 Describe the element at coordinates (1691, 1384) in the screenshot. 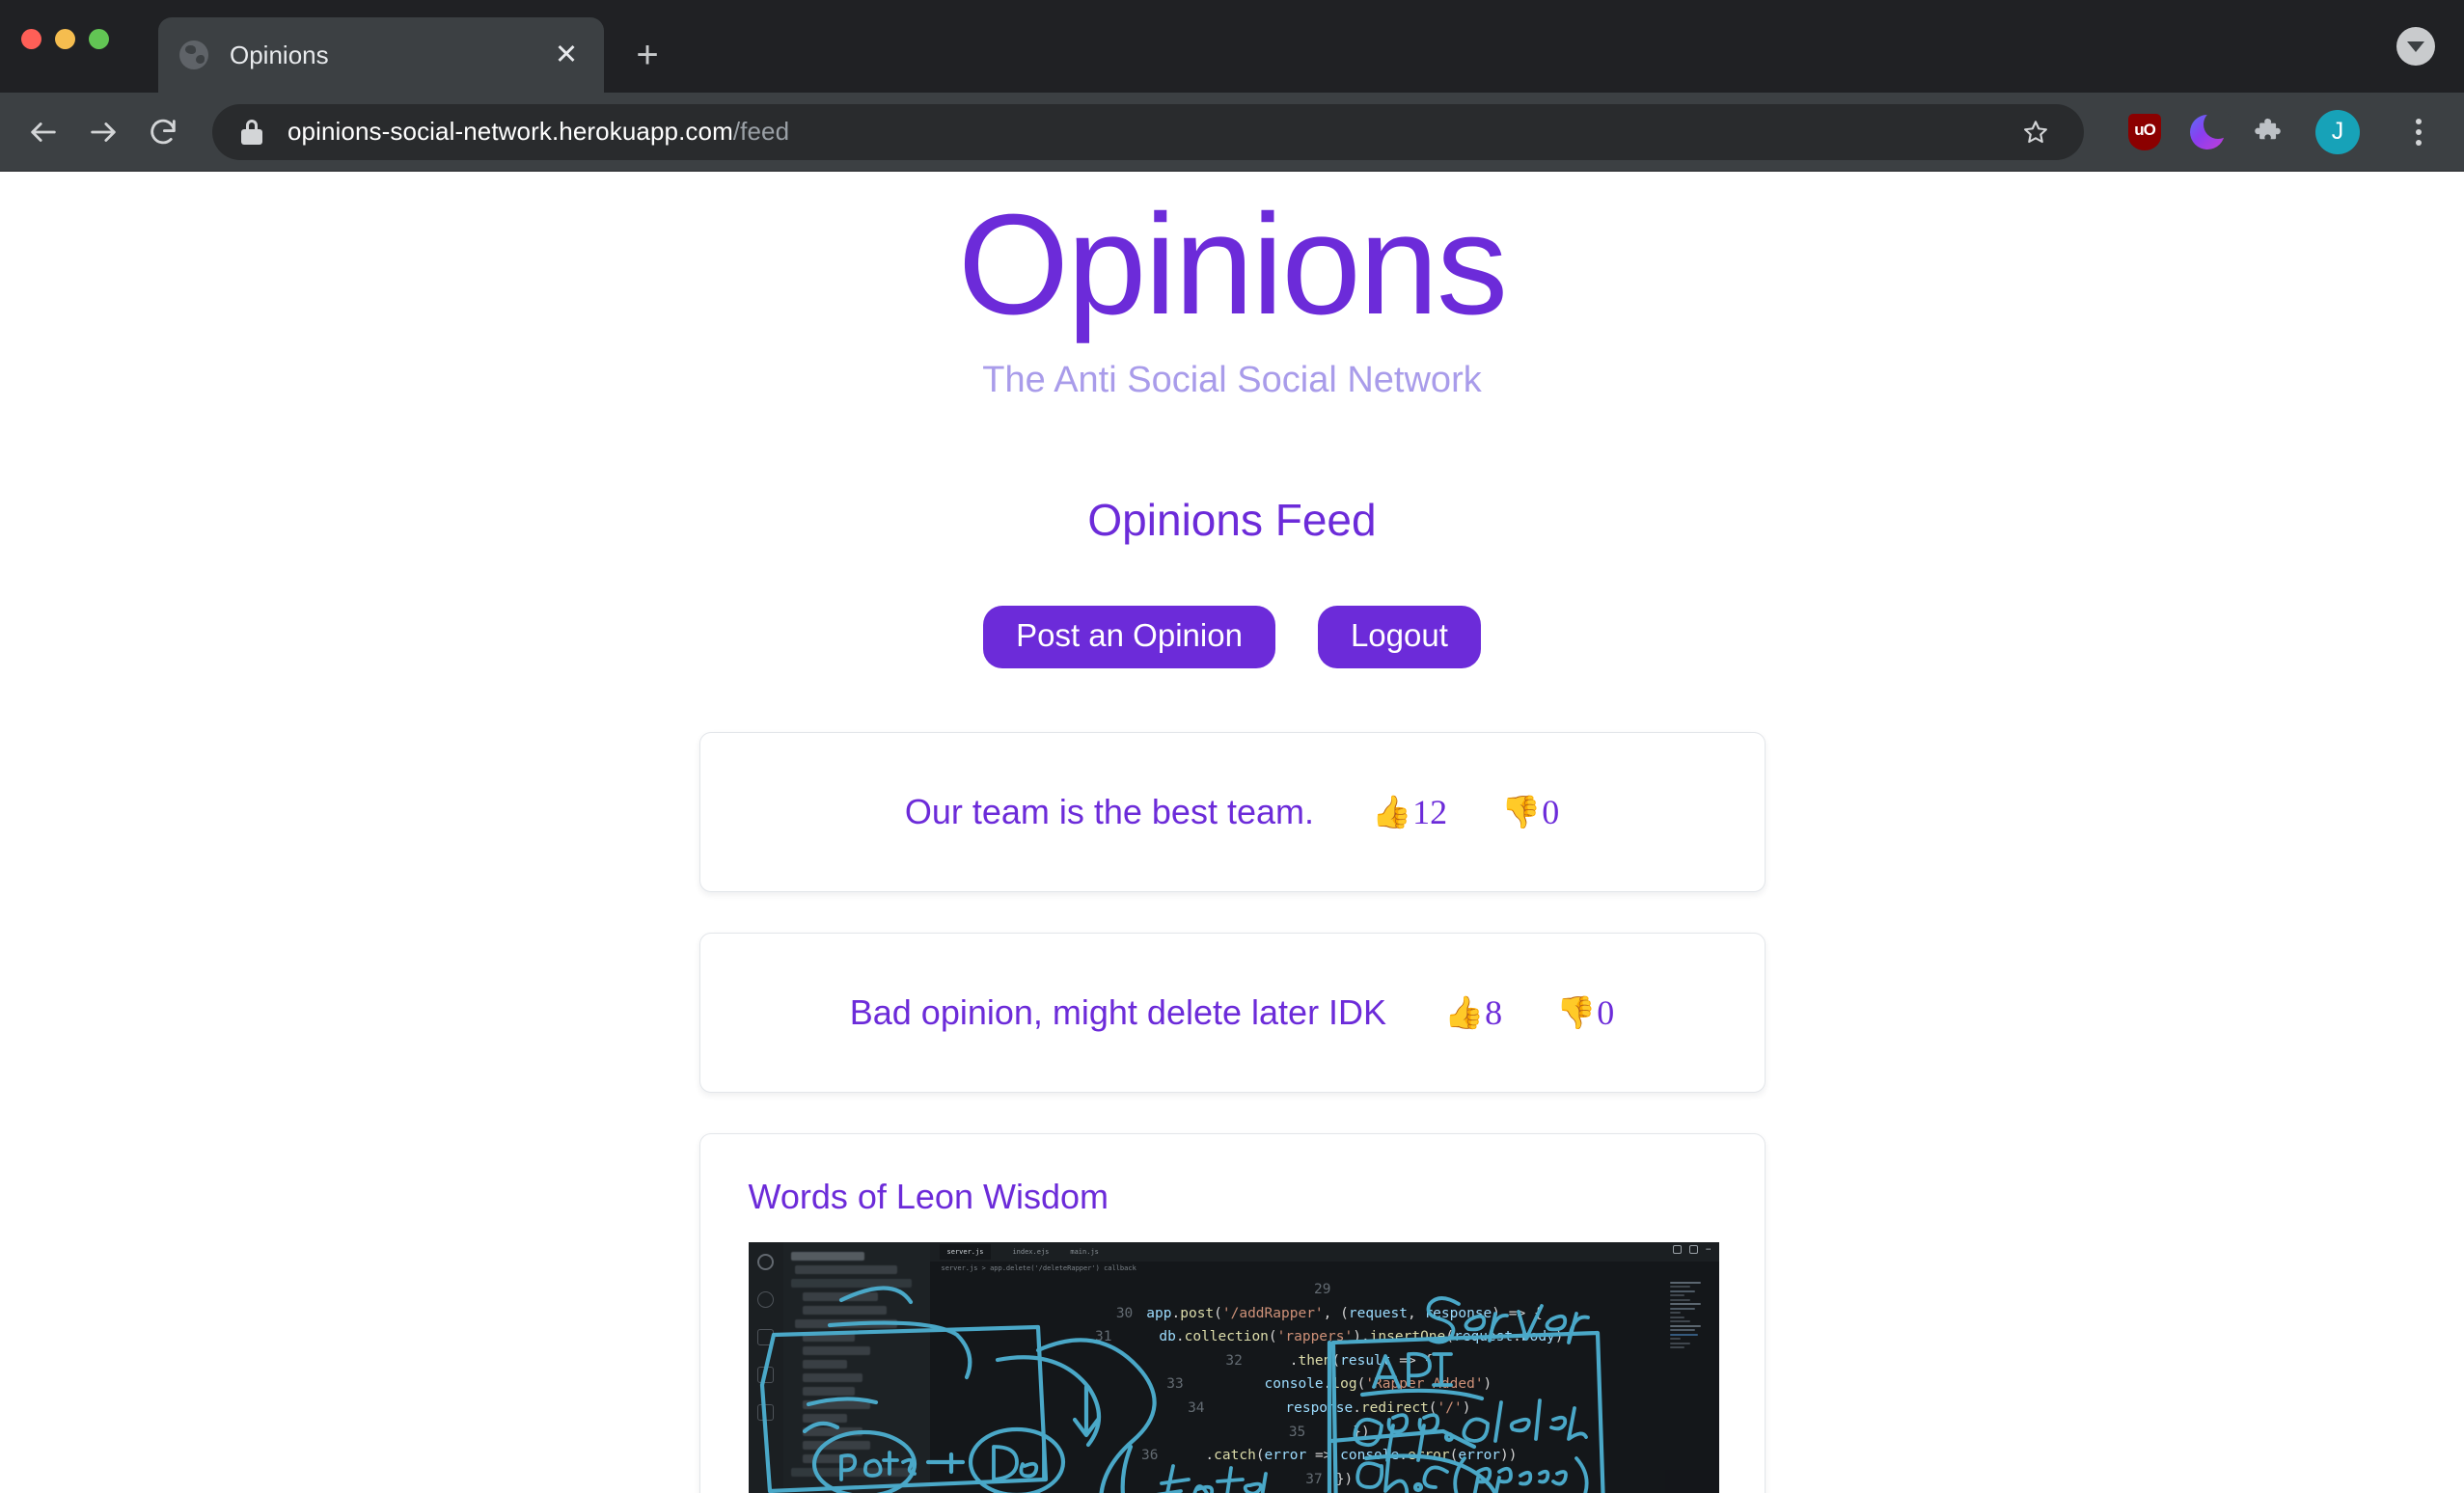

I see `vscode-minimap` at that location.